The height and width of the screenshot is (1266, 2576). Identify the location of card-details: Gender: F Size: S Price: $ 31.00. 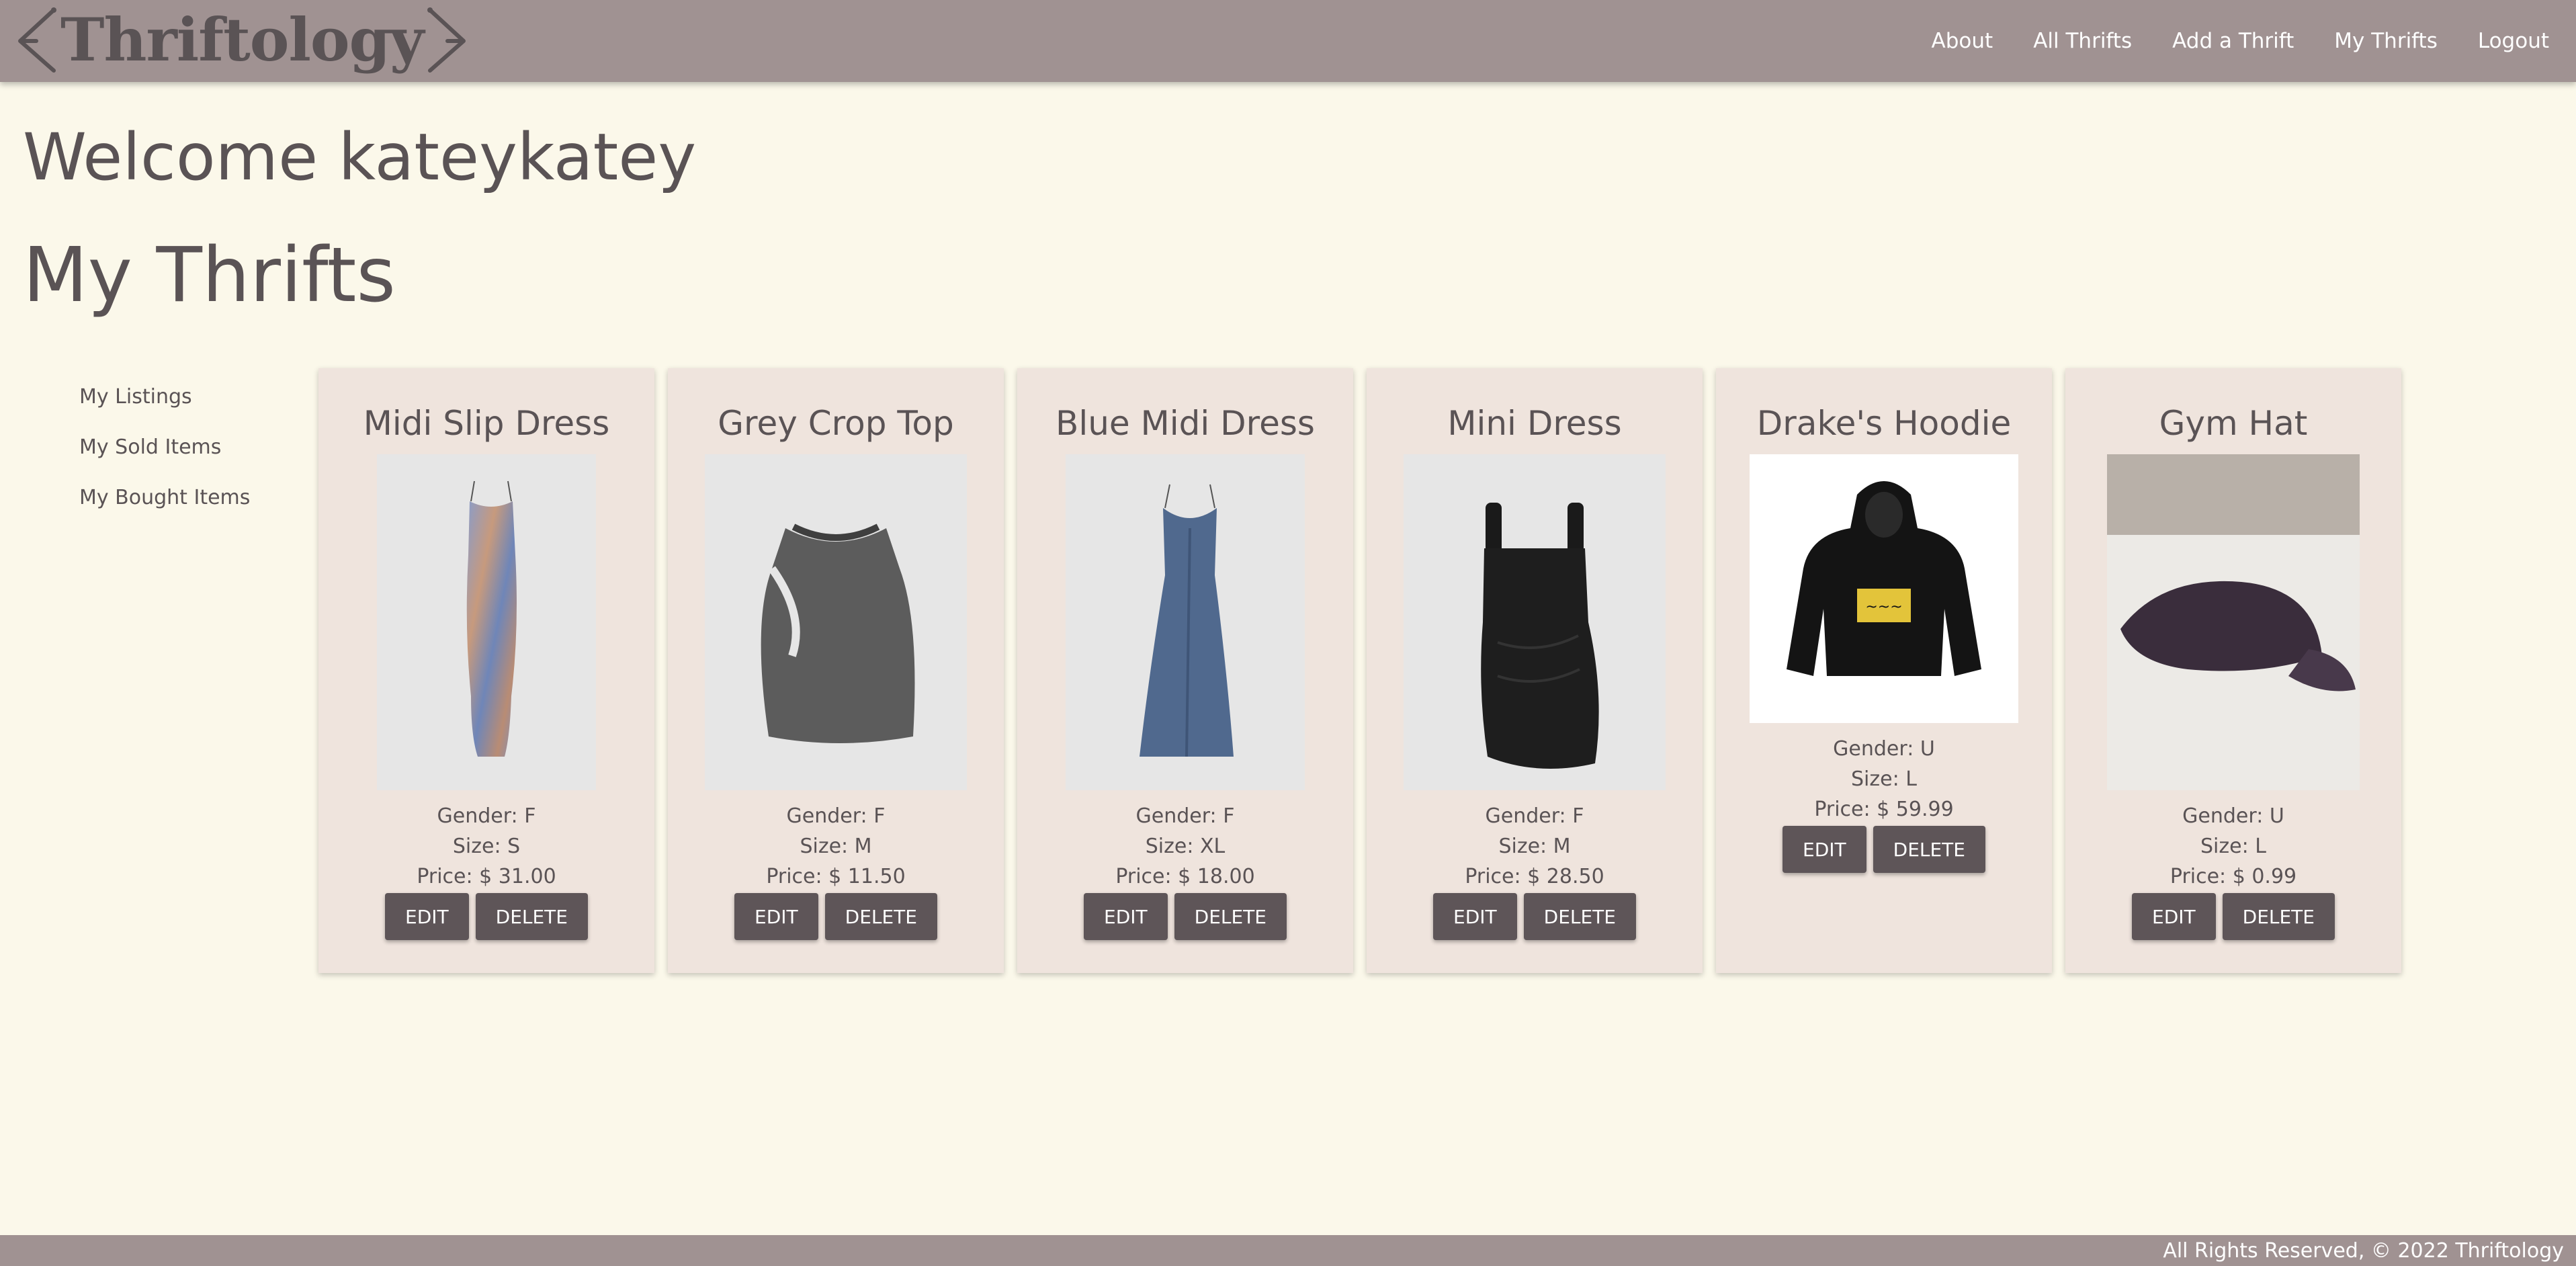
(486, 846).